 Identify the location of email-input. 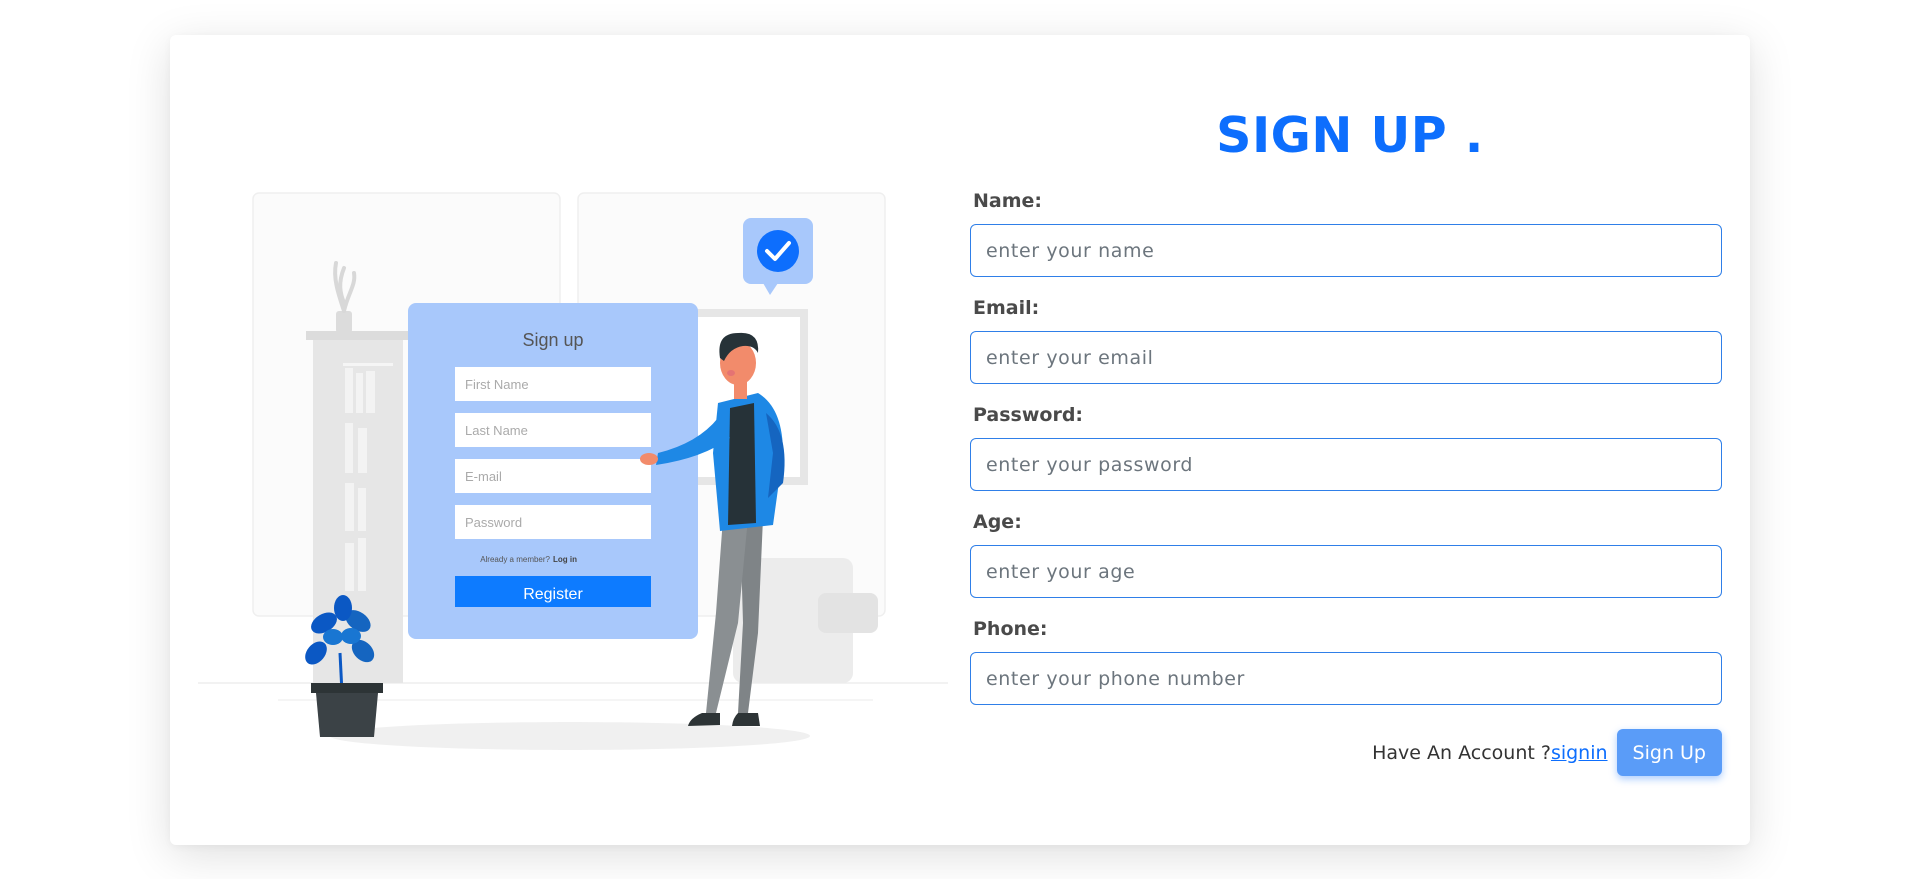
(1346, 357).